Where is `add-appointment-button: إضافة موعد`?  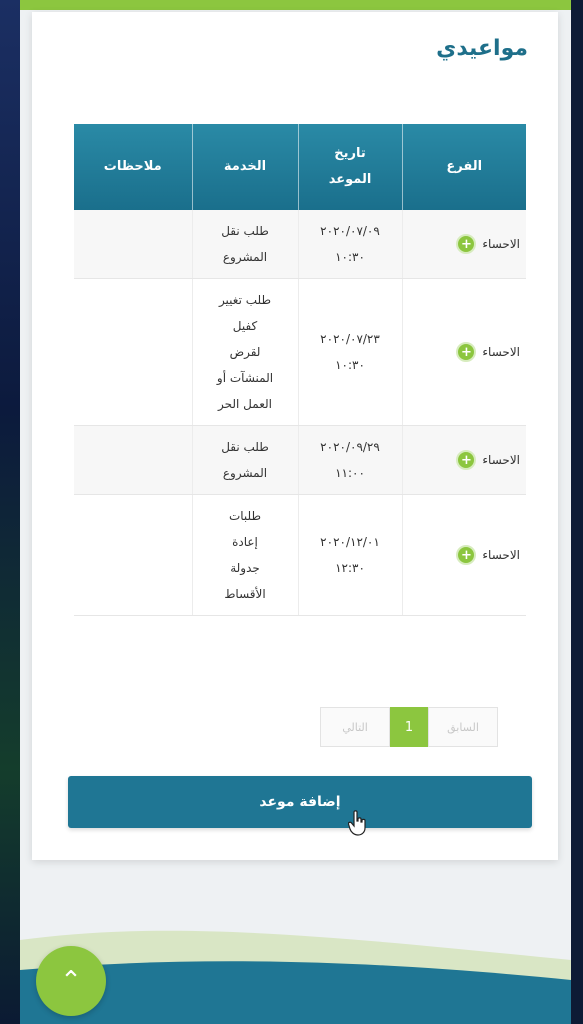
add-appointment-button: إضافة موعد is located at coordinates (300, 802).